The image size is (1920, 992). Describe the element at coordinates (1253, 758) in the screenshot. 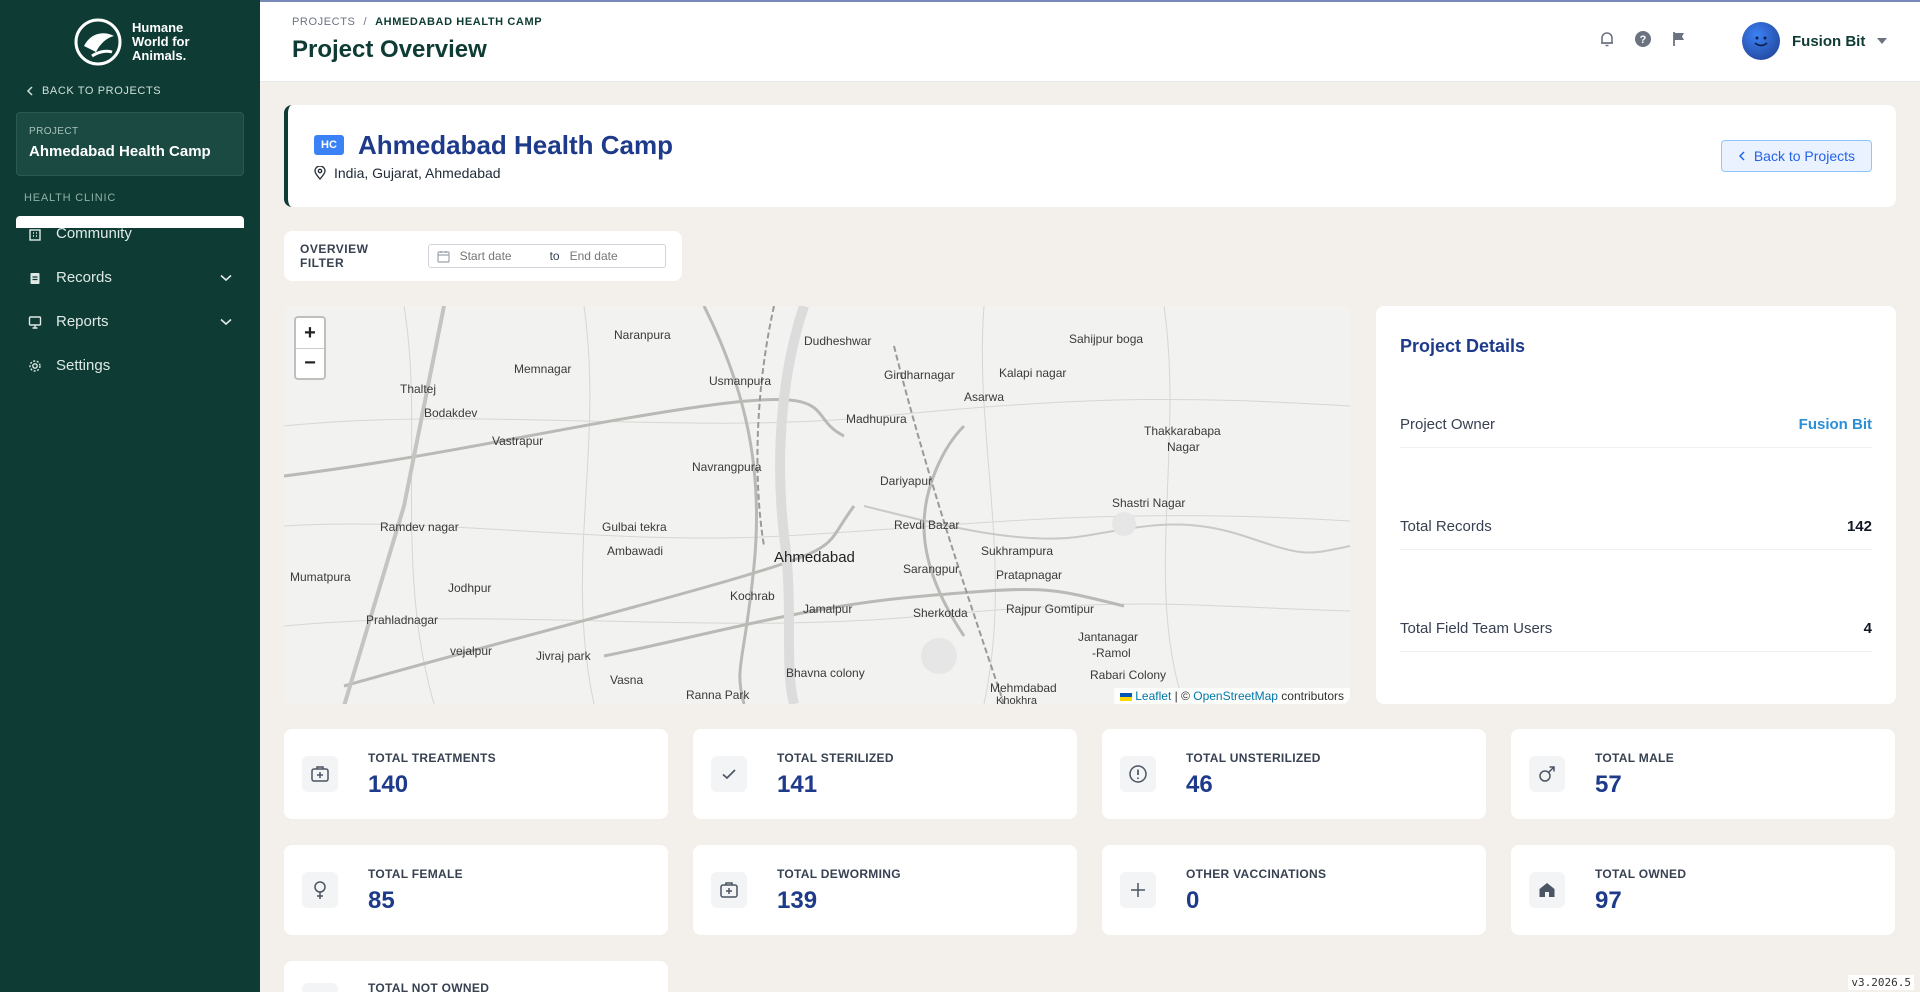

I see `stat-label: TOTAL UNSTERILIZED` at that location.